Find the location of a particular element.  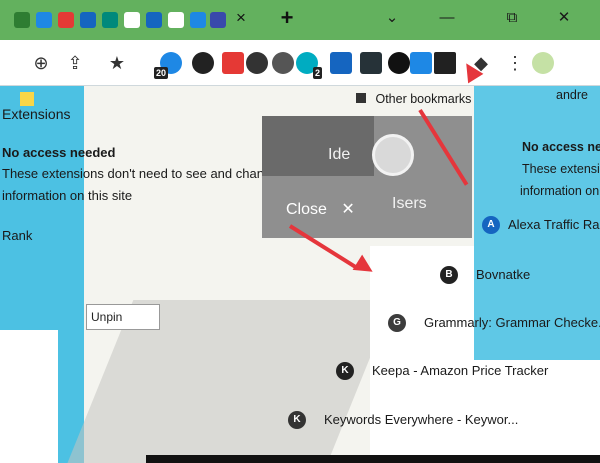

no-access-desc-line2: information on this site is located at coordinates (67, 195).